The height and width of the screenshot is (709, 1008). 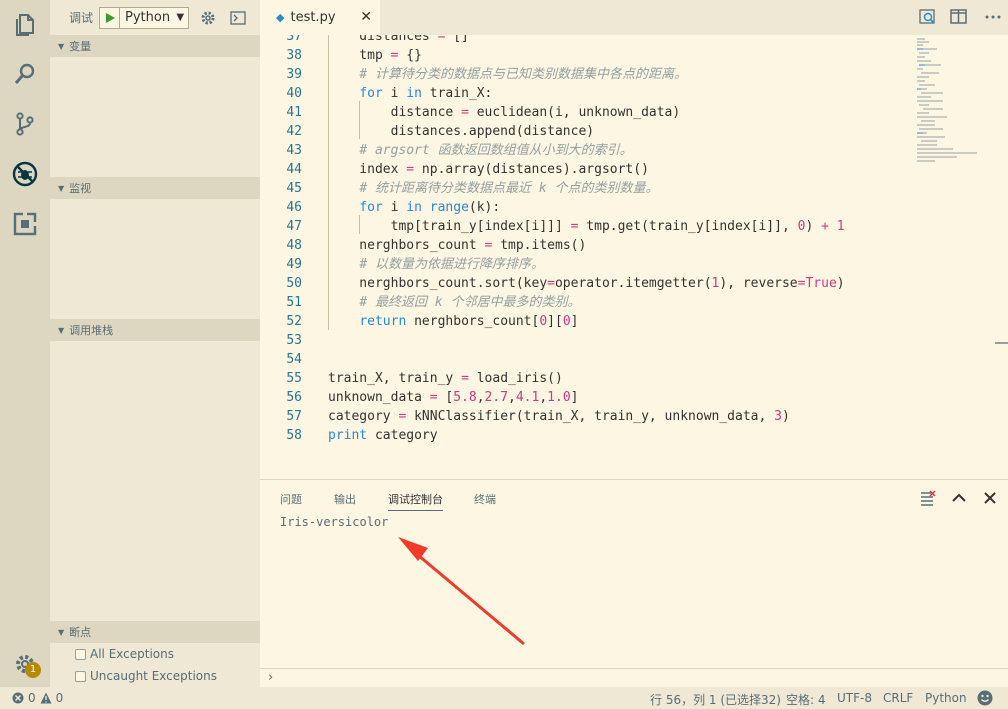 What do you see at coordinates (854, 698) in the screenshot?
I see `encoding-status: UTF-8` at bounding box center [854, 698].